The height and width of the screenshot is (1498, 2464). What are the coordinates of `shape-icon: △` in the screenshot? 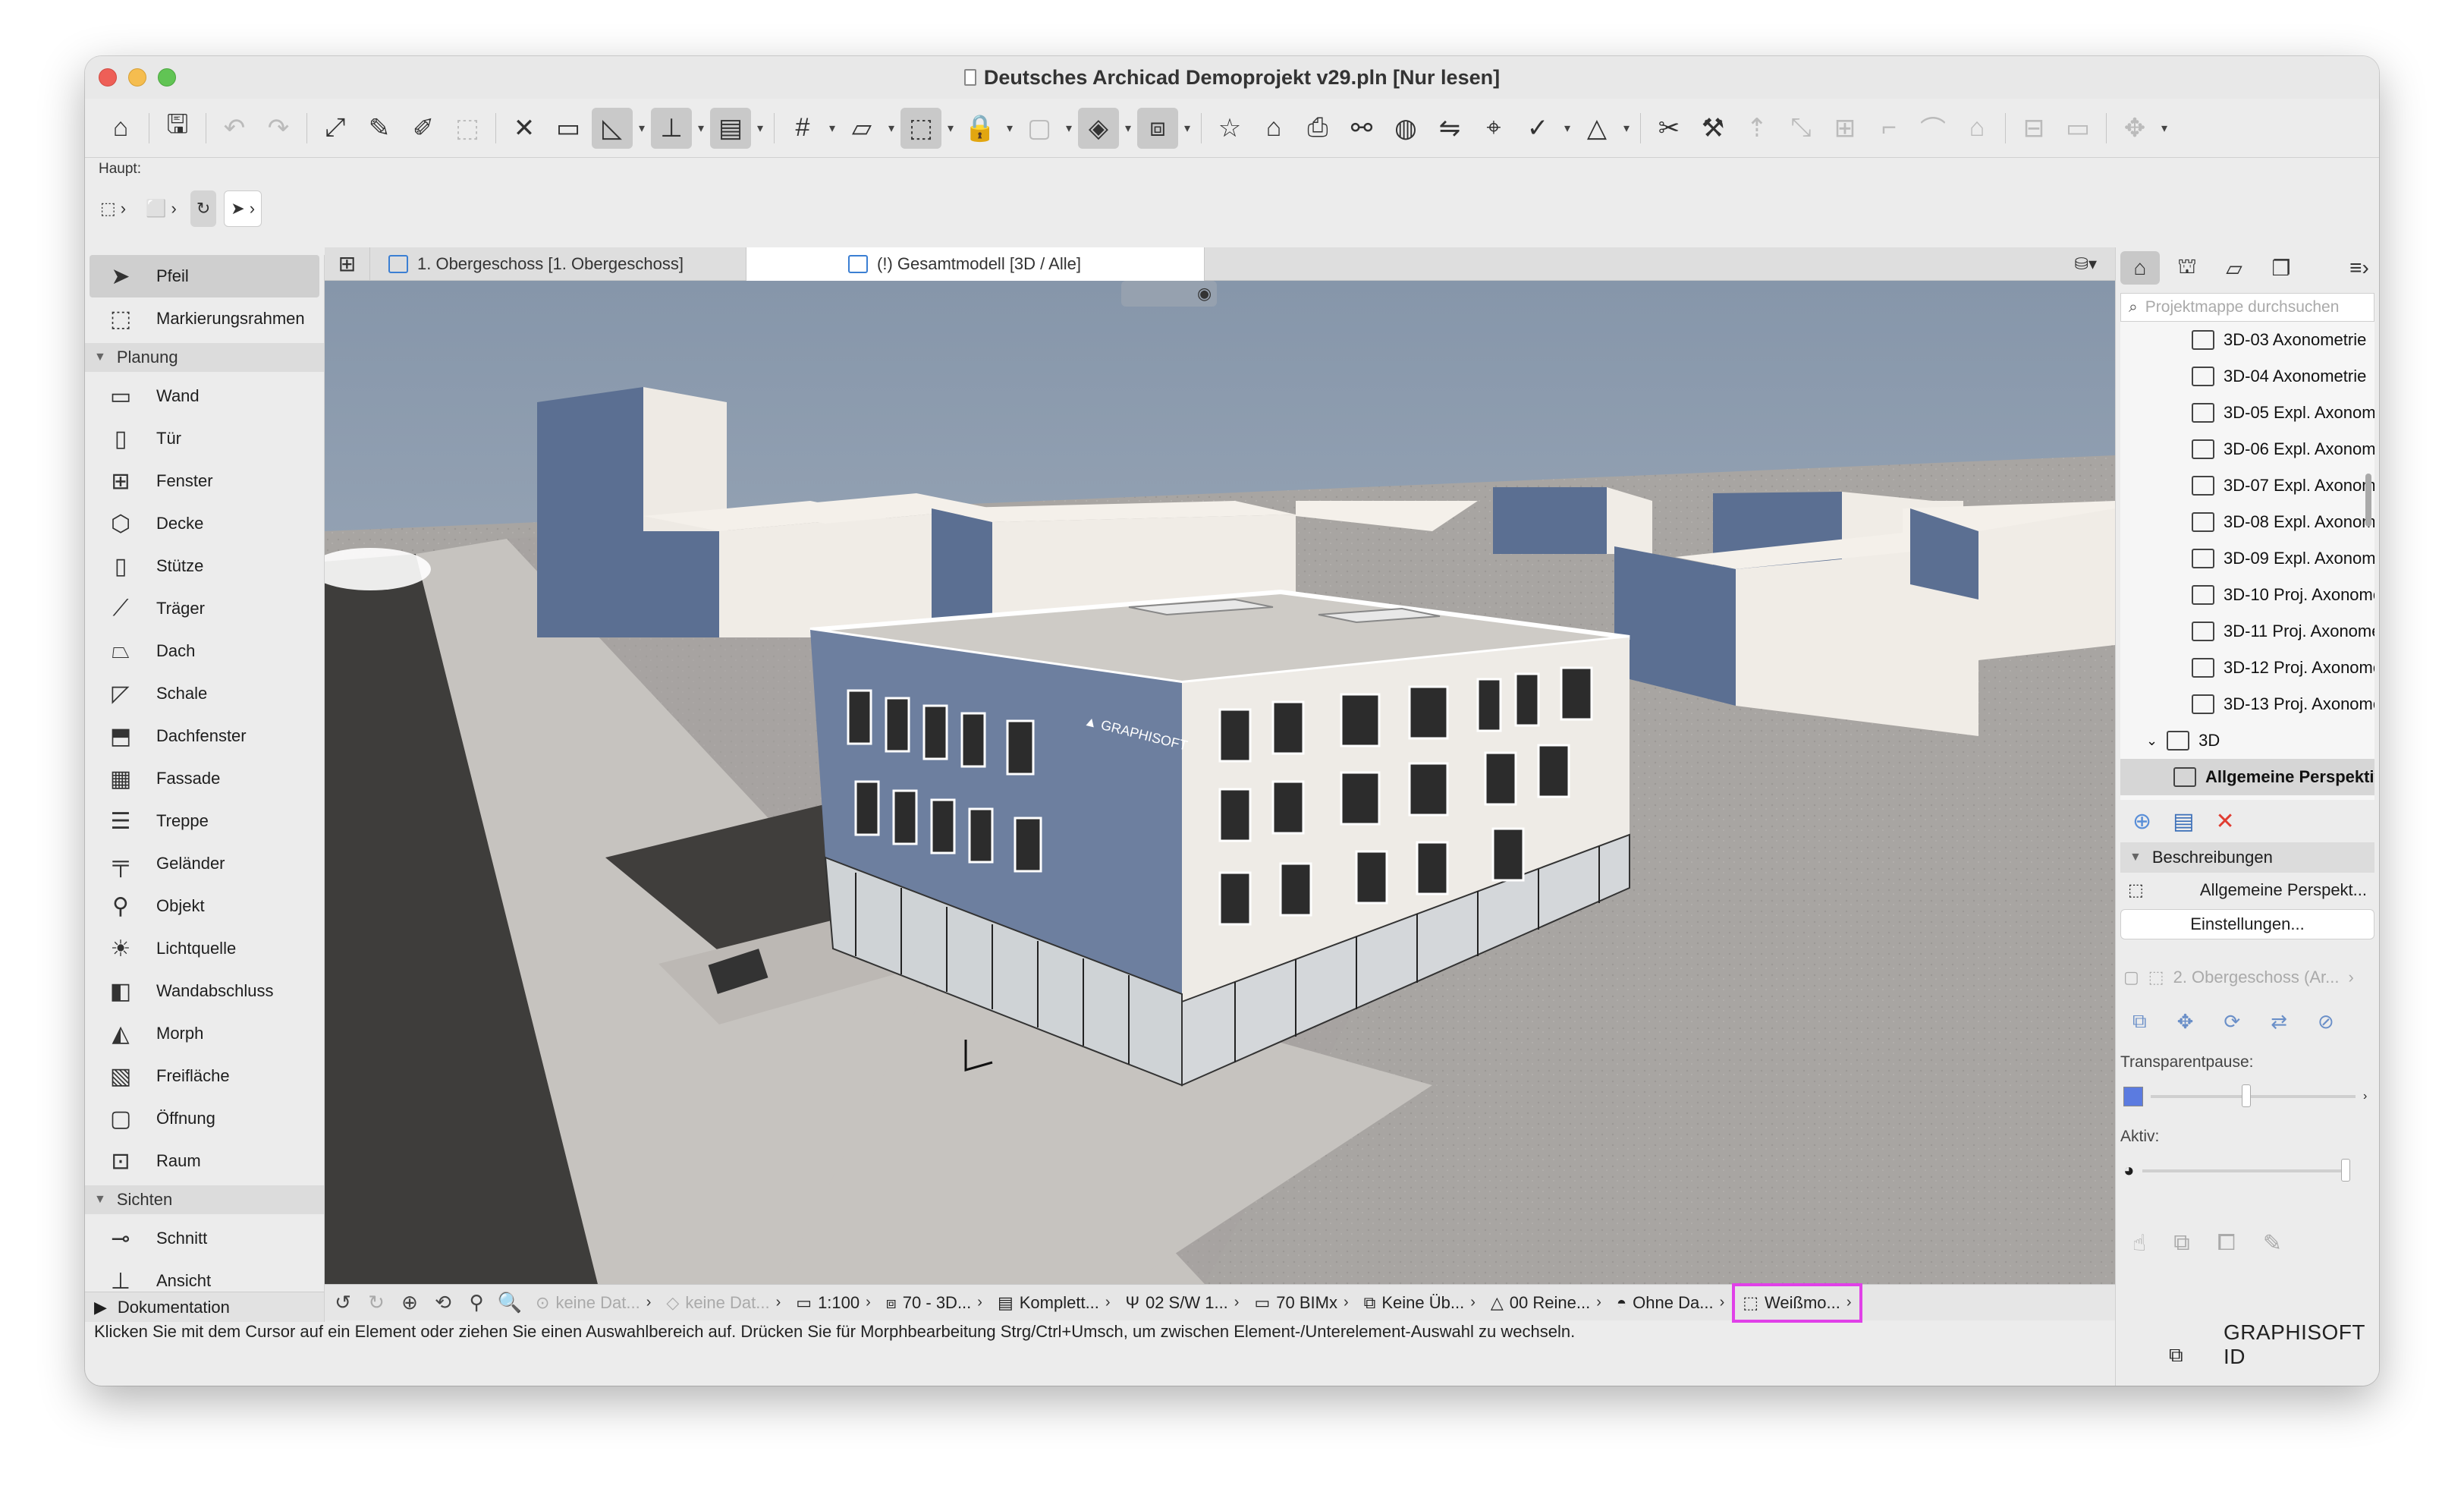 It's located at (1596, 128).